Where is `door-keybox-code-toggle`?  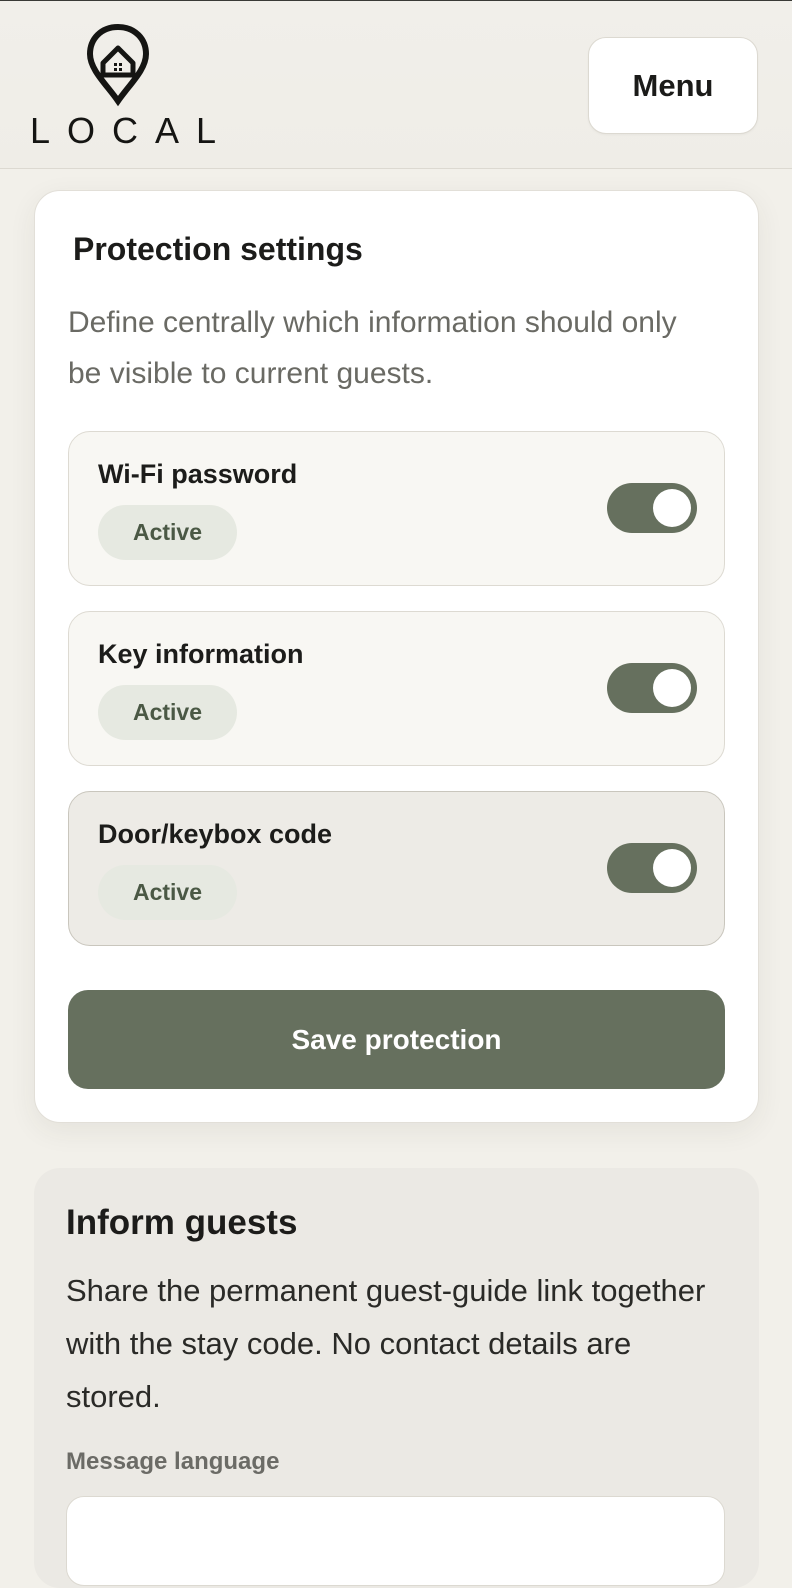
door-keybox-code-toggle is located at coordinates (652, 868).